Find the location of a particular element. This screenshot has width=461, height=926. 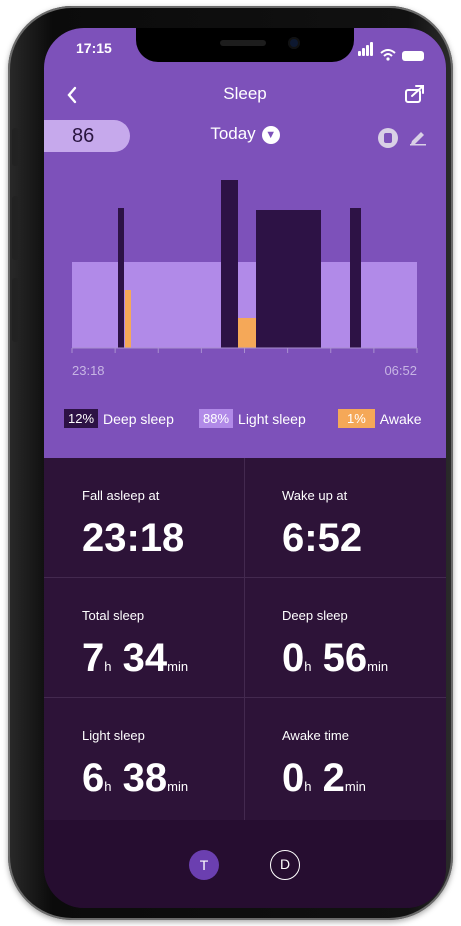

minutes: 38 is located at coordinates (145, 778).